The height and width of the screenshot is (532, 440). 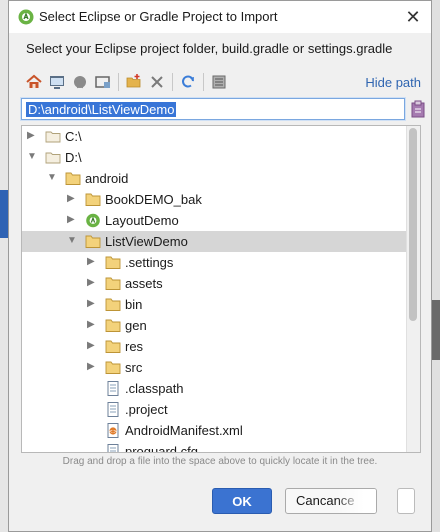 I want to click on close-icon: ✕, so click(x=413, y=17).